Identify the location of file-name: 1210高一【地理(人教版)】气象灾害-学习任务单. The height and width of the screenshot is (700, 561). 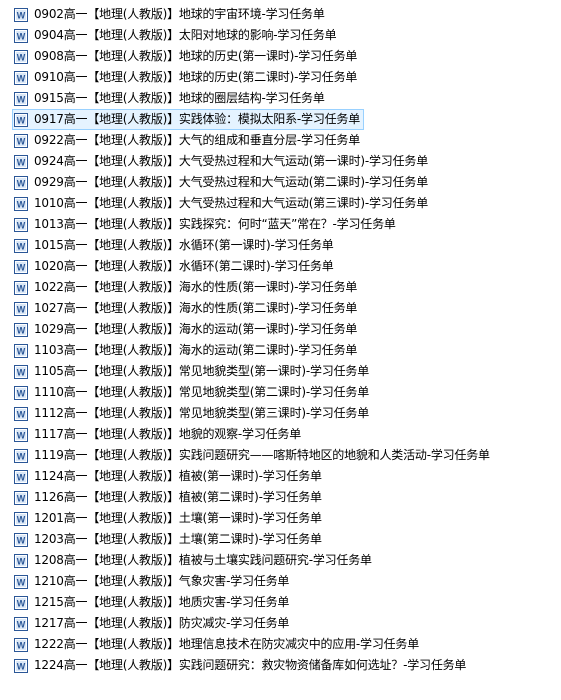
(162, 581).